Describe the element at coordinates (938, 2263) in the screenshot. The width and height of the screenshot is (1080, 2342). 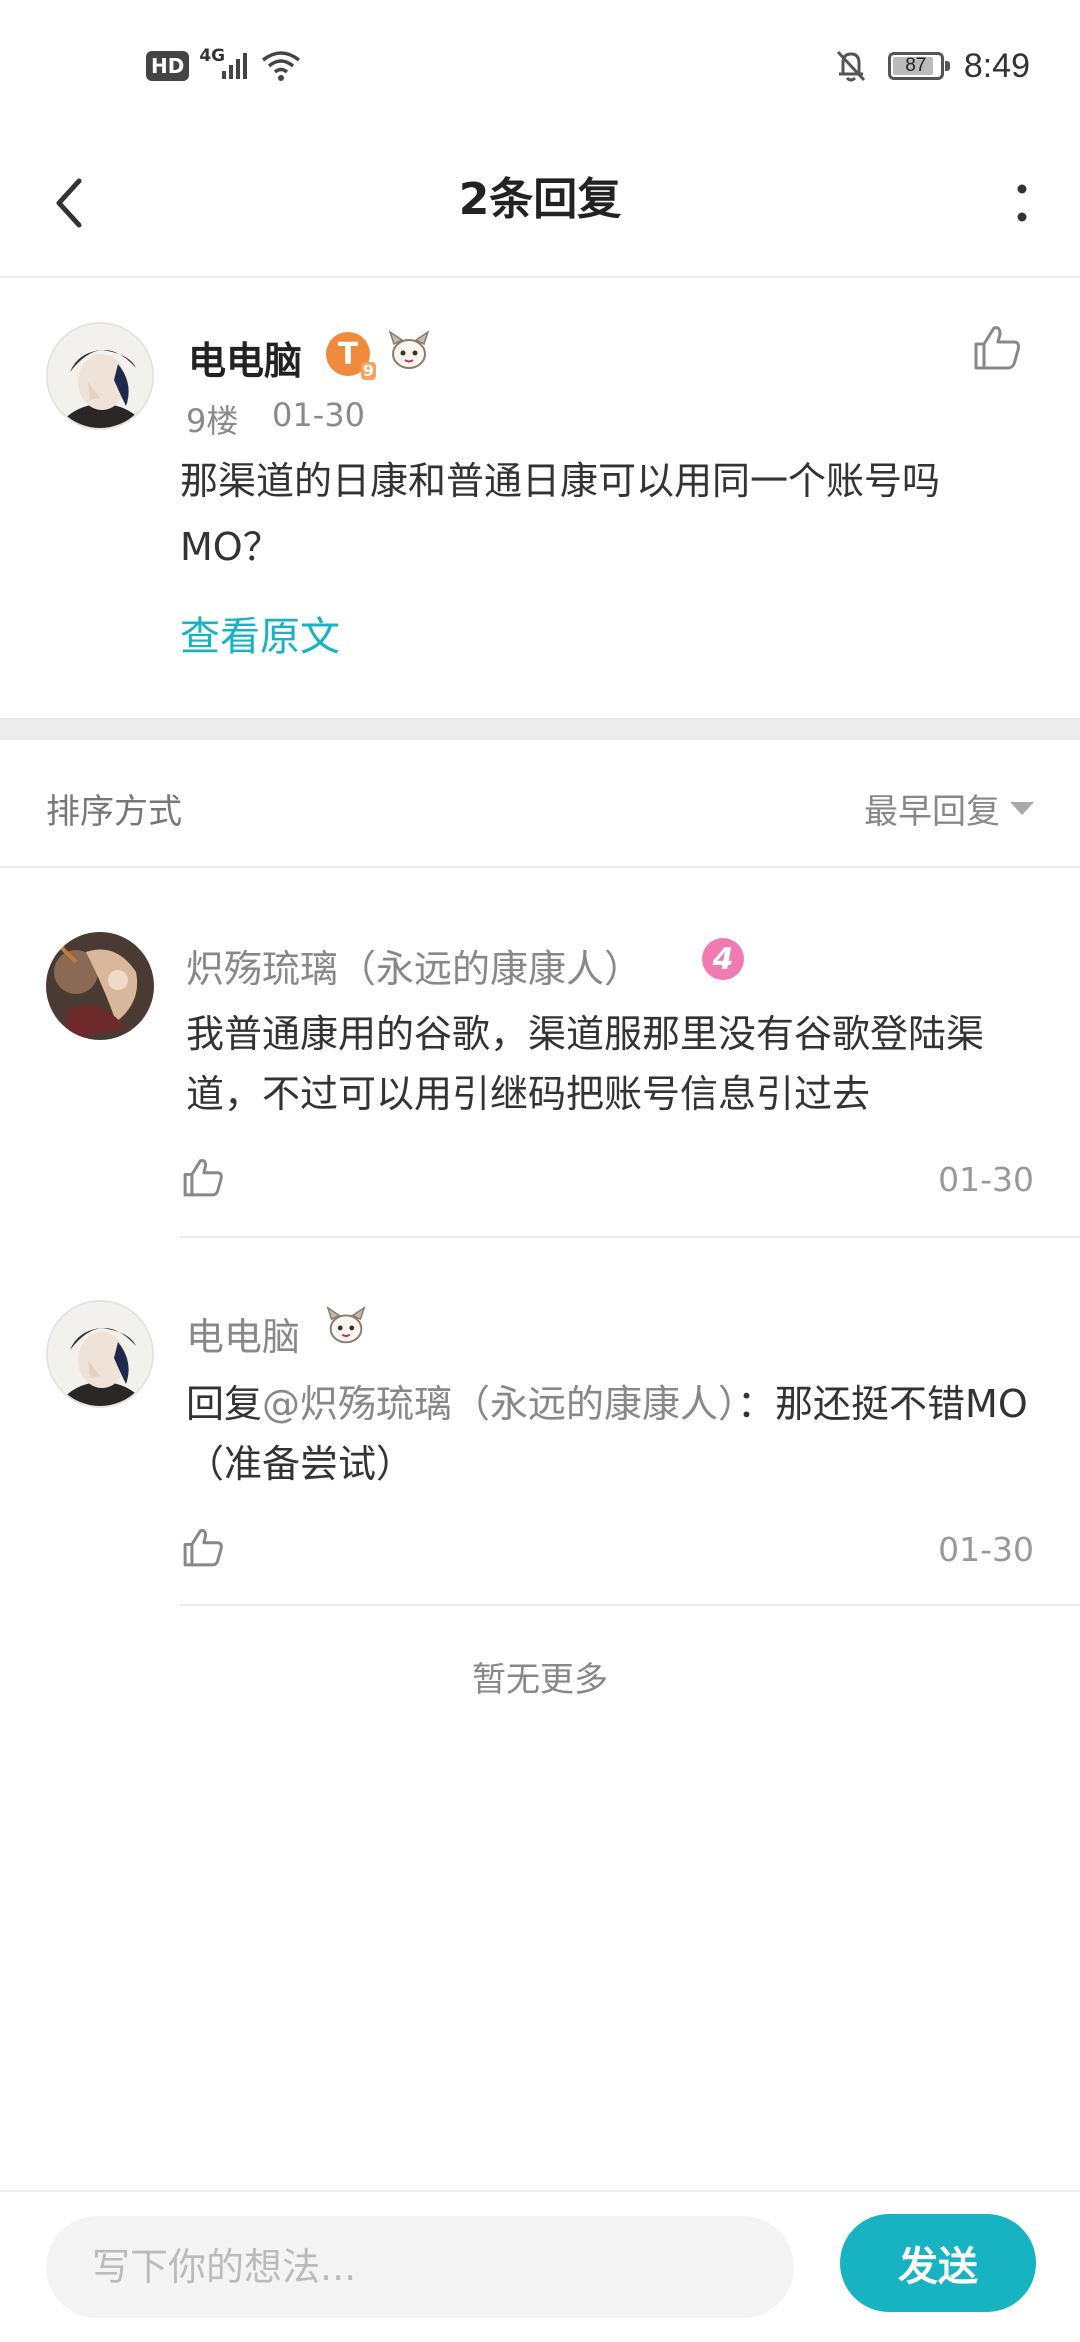
I see `send-button: 发送` at that location.